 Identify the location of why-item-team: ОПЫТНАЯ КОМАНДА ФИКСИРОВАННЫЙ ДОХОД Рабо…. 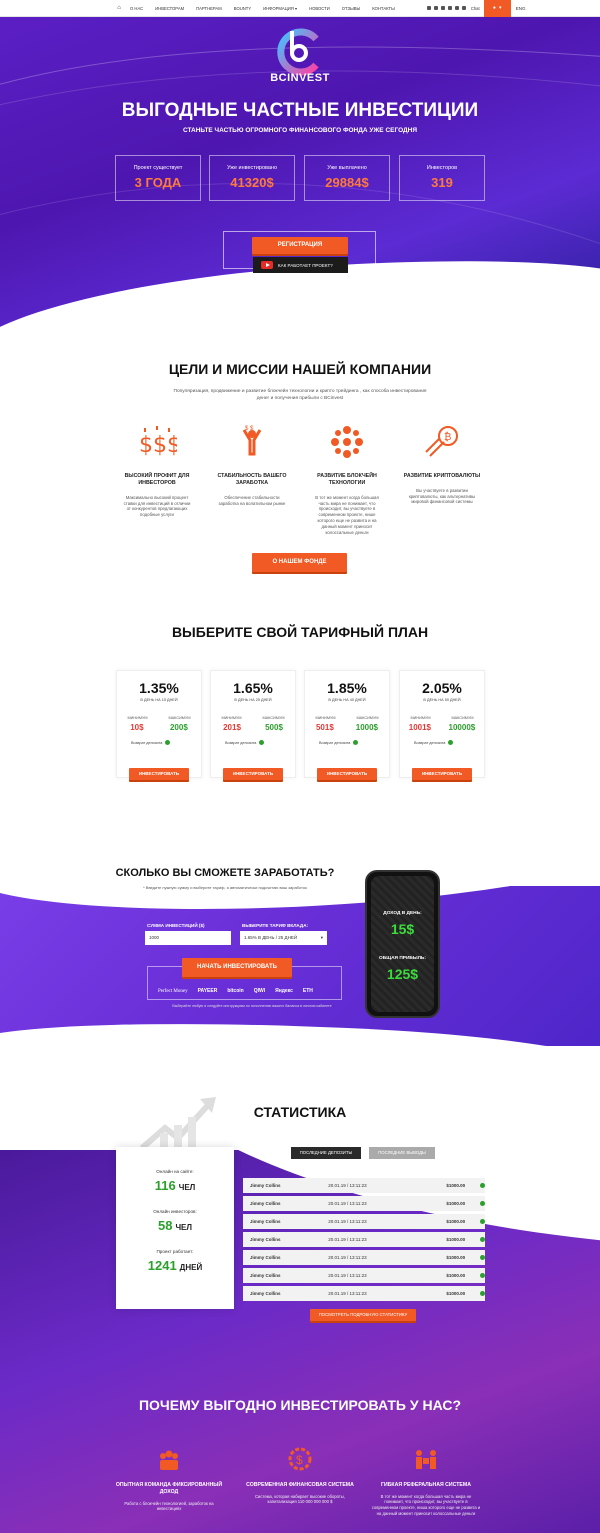
(169, 1479).